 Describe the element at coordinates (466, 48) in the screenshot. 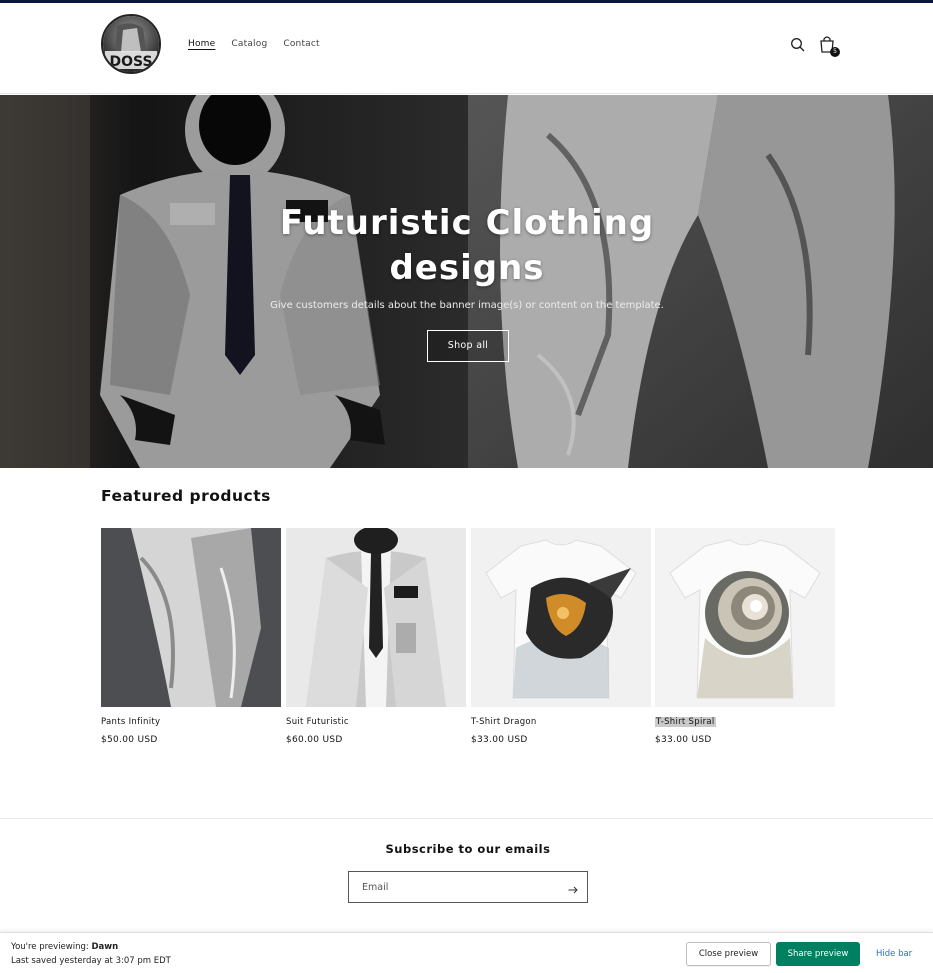

I see `site-header: DOSS Home Catalog Contact 5` at that location.